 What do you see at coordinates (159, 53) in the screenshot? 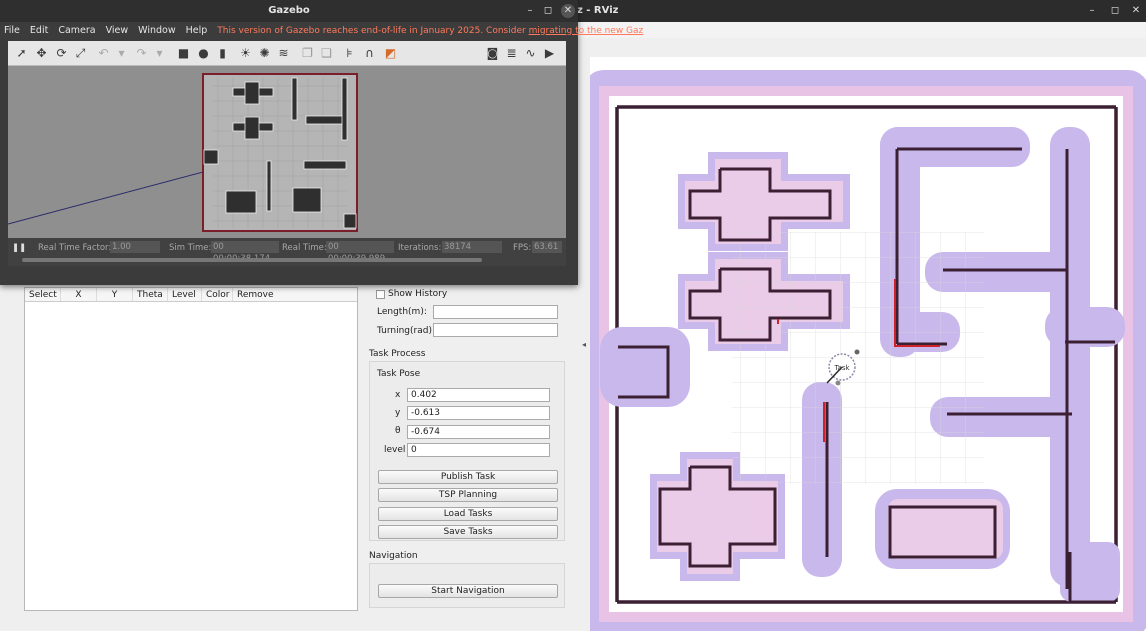
I see `redo-dropdown-icon: ▾` at bounding box center [159, 53].